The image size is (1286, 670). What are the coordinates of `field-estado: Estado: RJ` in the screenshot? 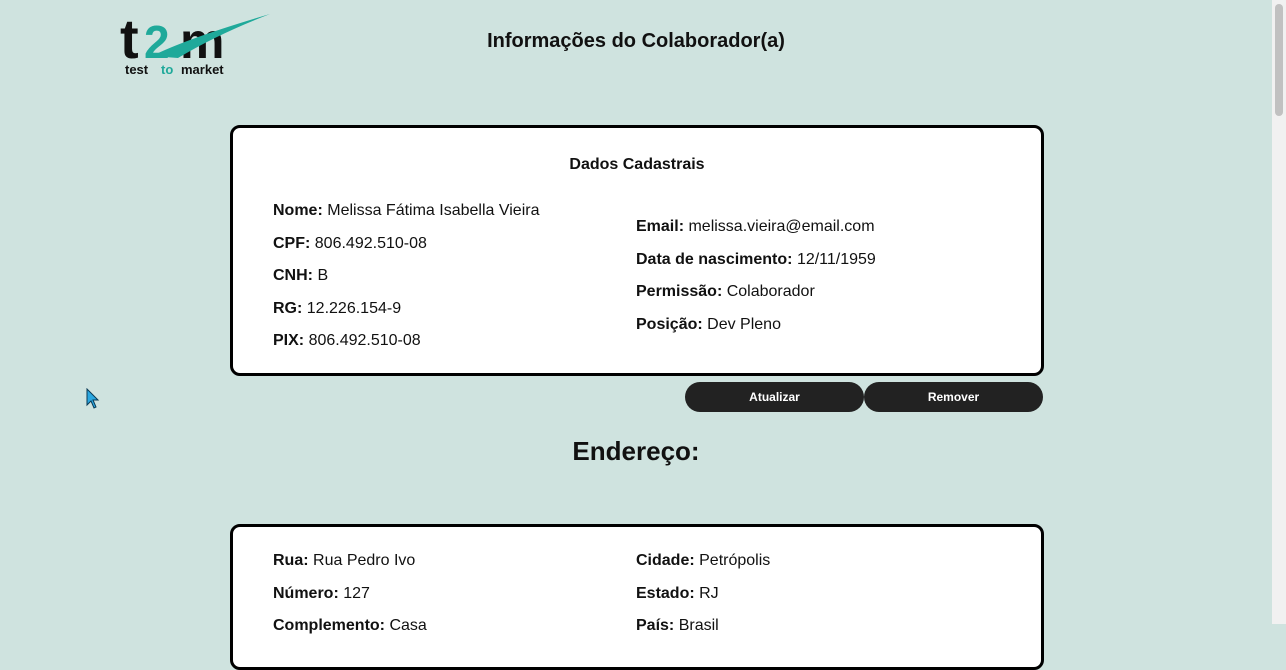 It's located at (677, 593).